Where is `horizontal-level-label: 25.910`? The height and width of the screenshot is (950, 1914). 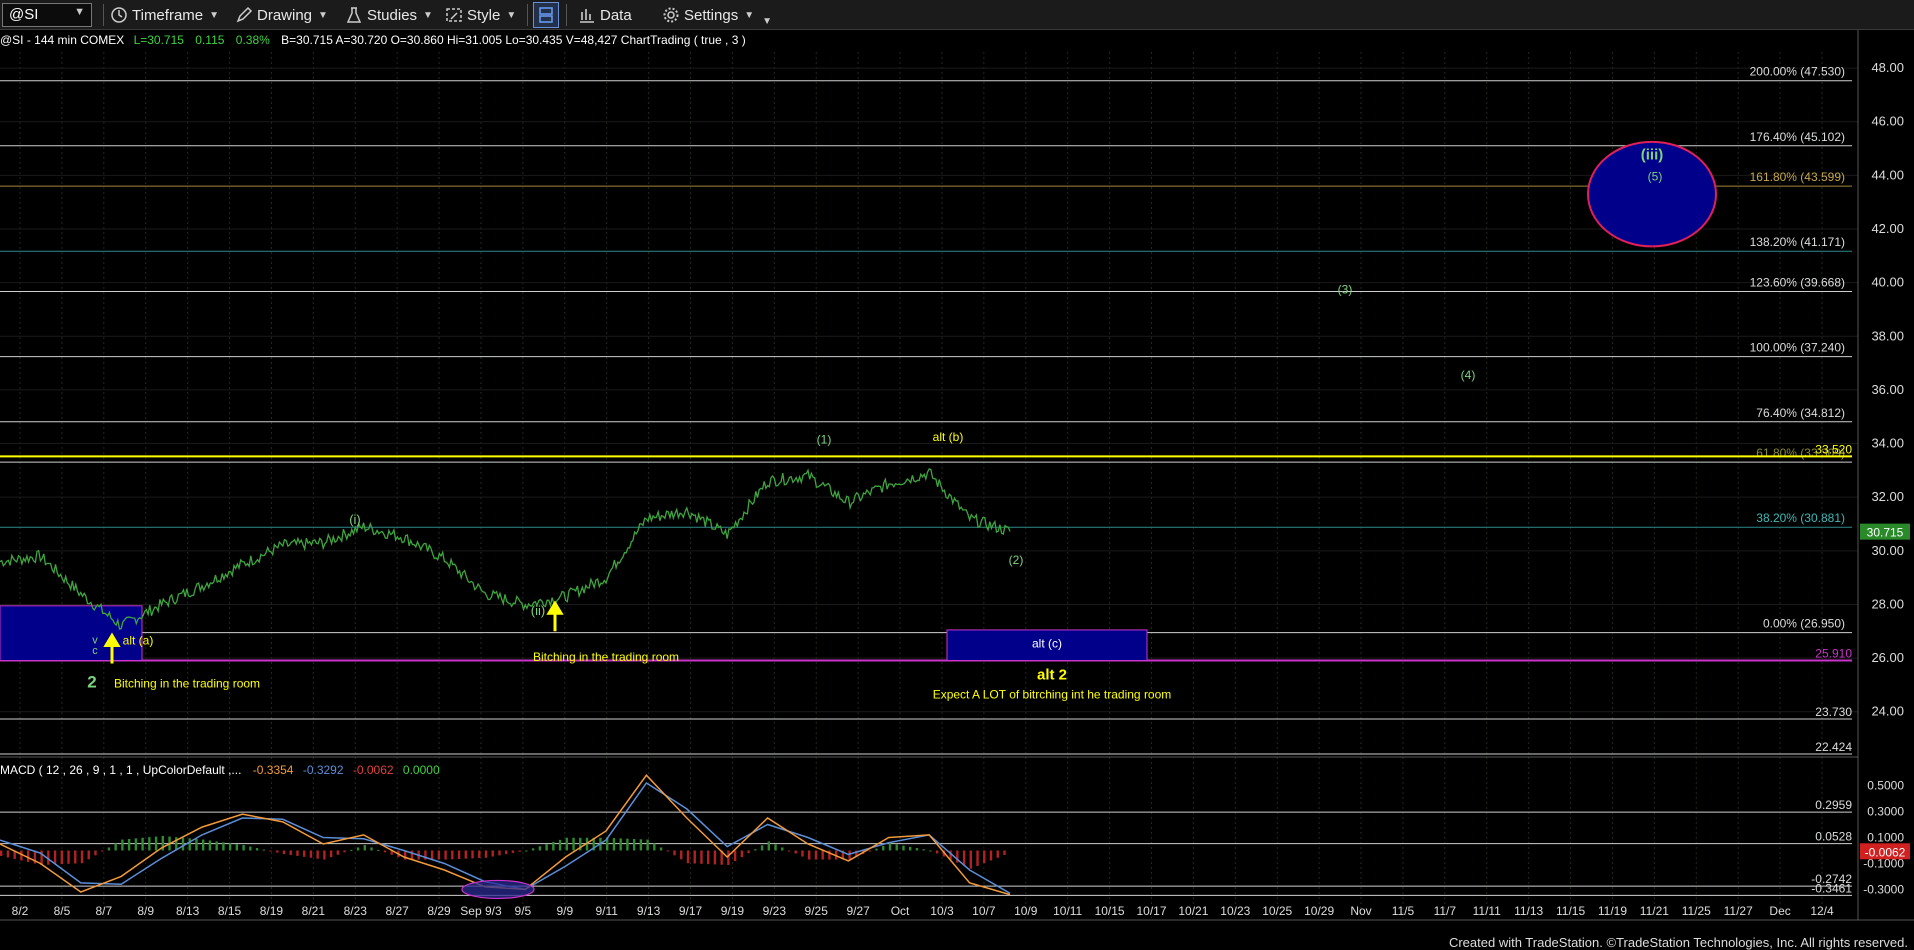
horizontal-level-label: 25.910 is located at coordinates (1833, 654).